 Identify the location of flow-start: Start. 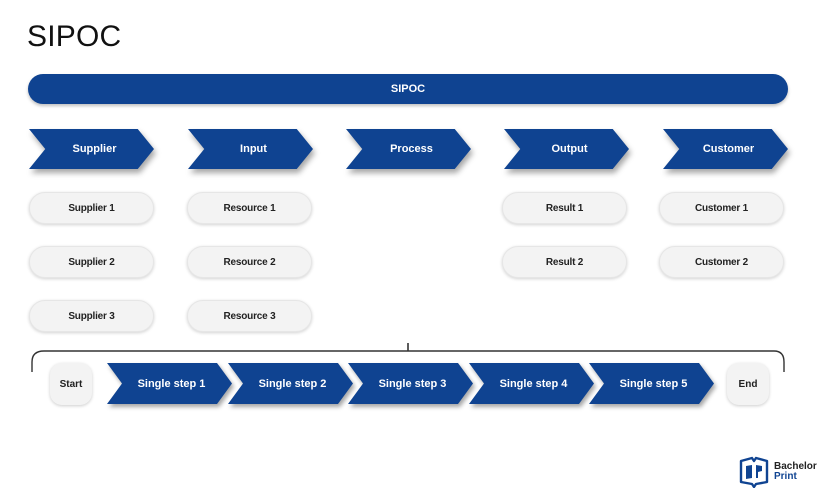
(71, 384).